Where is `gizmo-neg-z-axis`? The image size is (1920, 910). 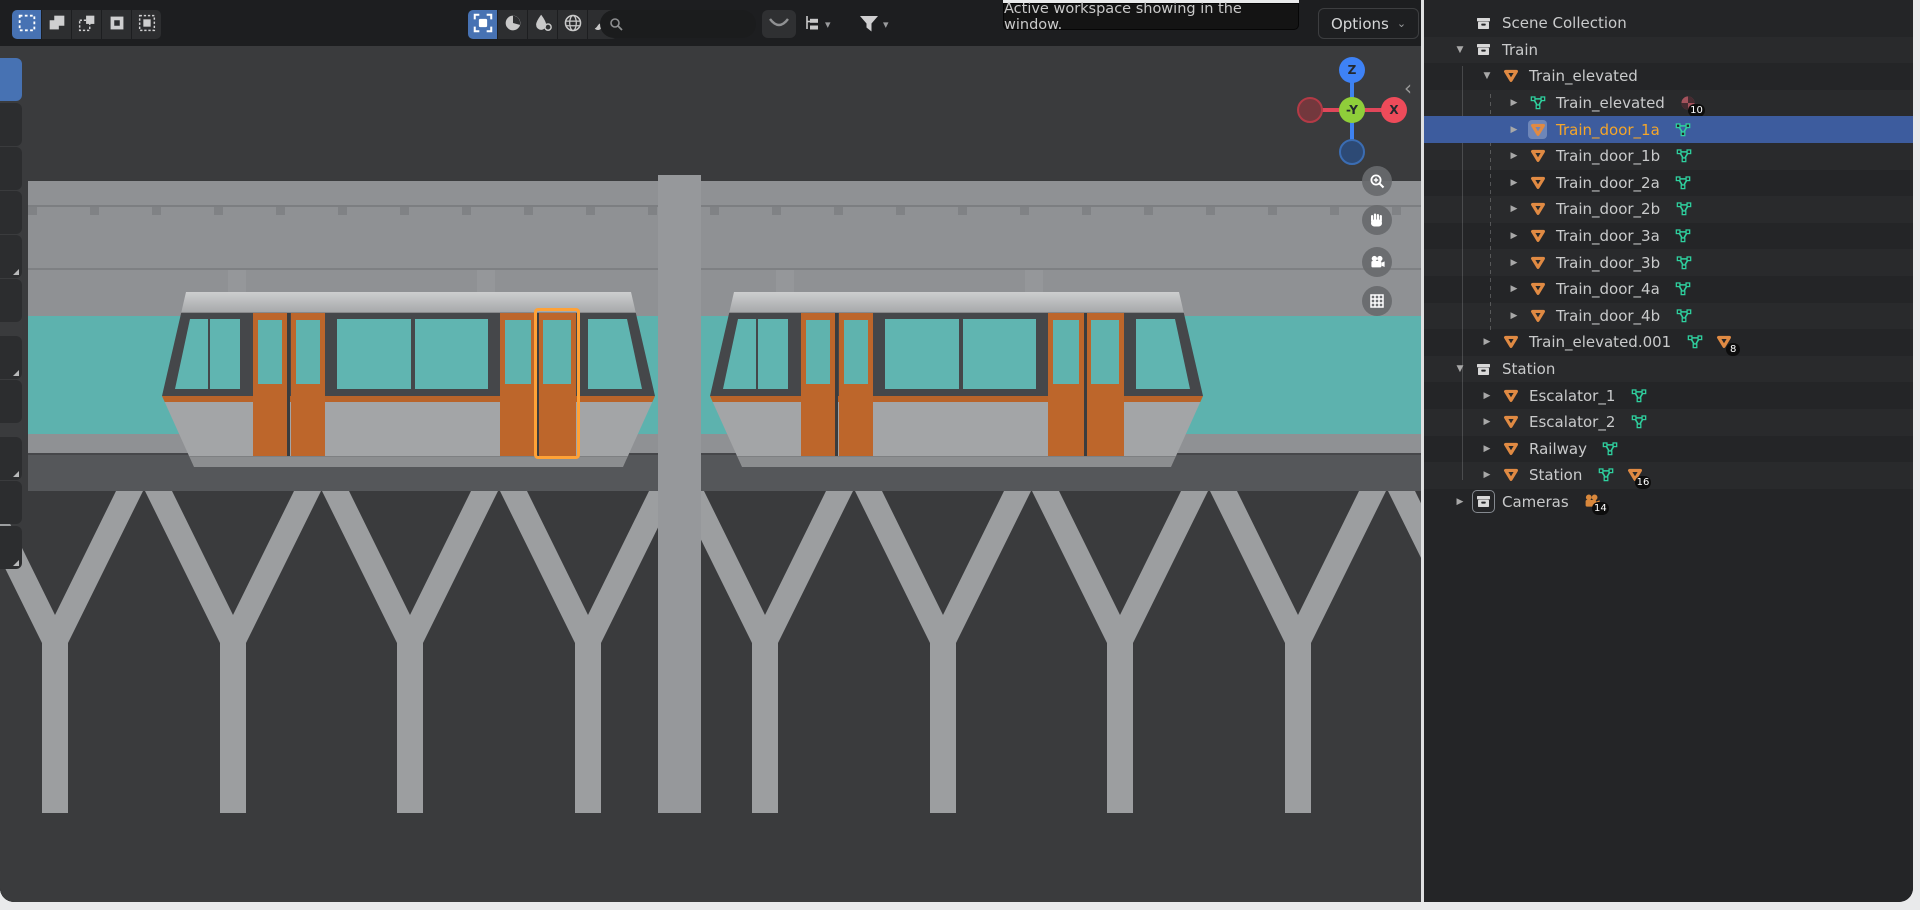 gizmo-neg-z-axis is located at coordinates (1352, 152).